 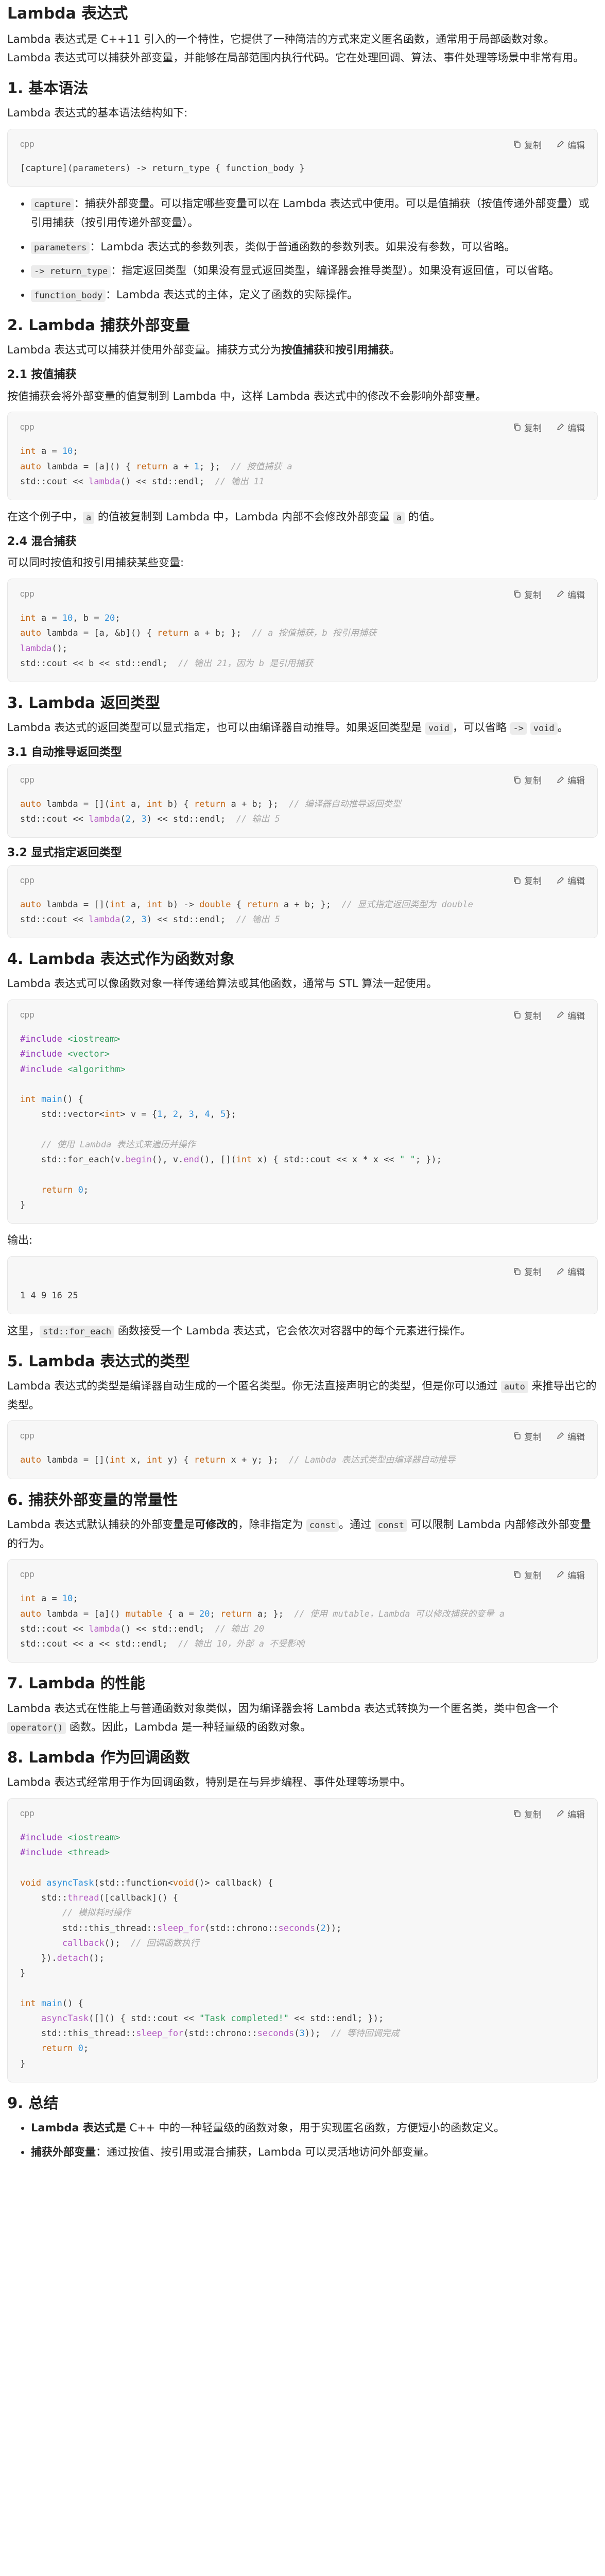 What do you see at coordinates (42, 374) in the screenshot?
I see `subsection-2-1-heading: 2.1 按值捕获` at bounding box center [42, 374].